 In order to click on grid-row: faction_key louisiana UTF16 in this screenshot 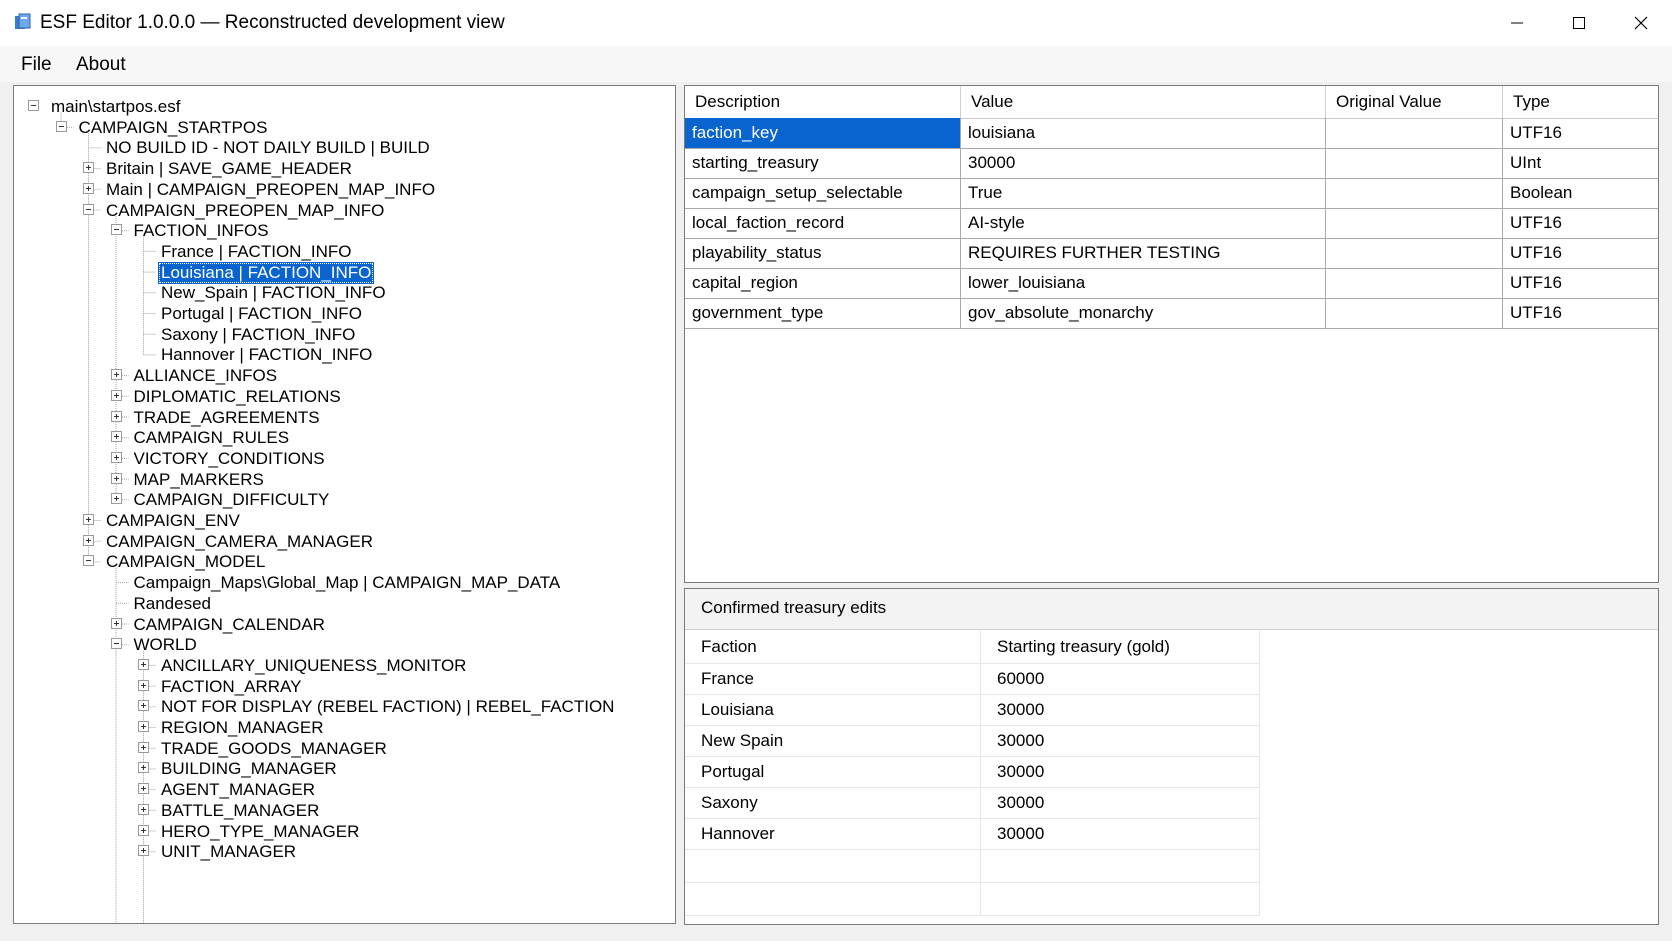, I will do `click(1171, 133)`.